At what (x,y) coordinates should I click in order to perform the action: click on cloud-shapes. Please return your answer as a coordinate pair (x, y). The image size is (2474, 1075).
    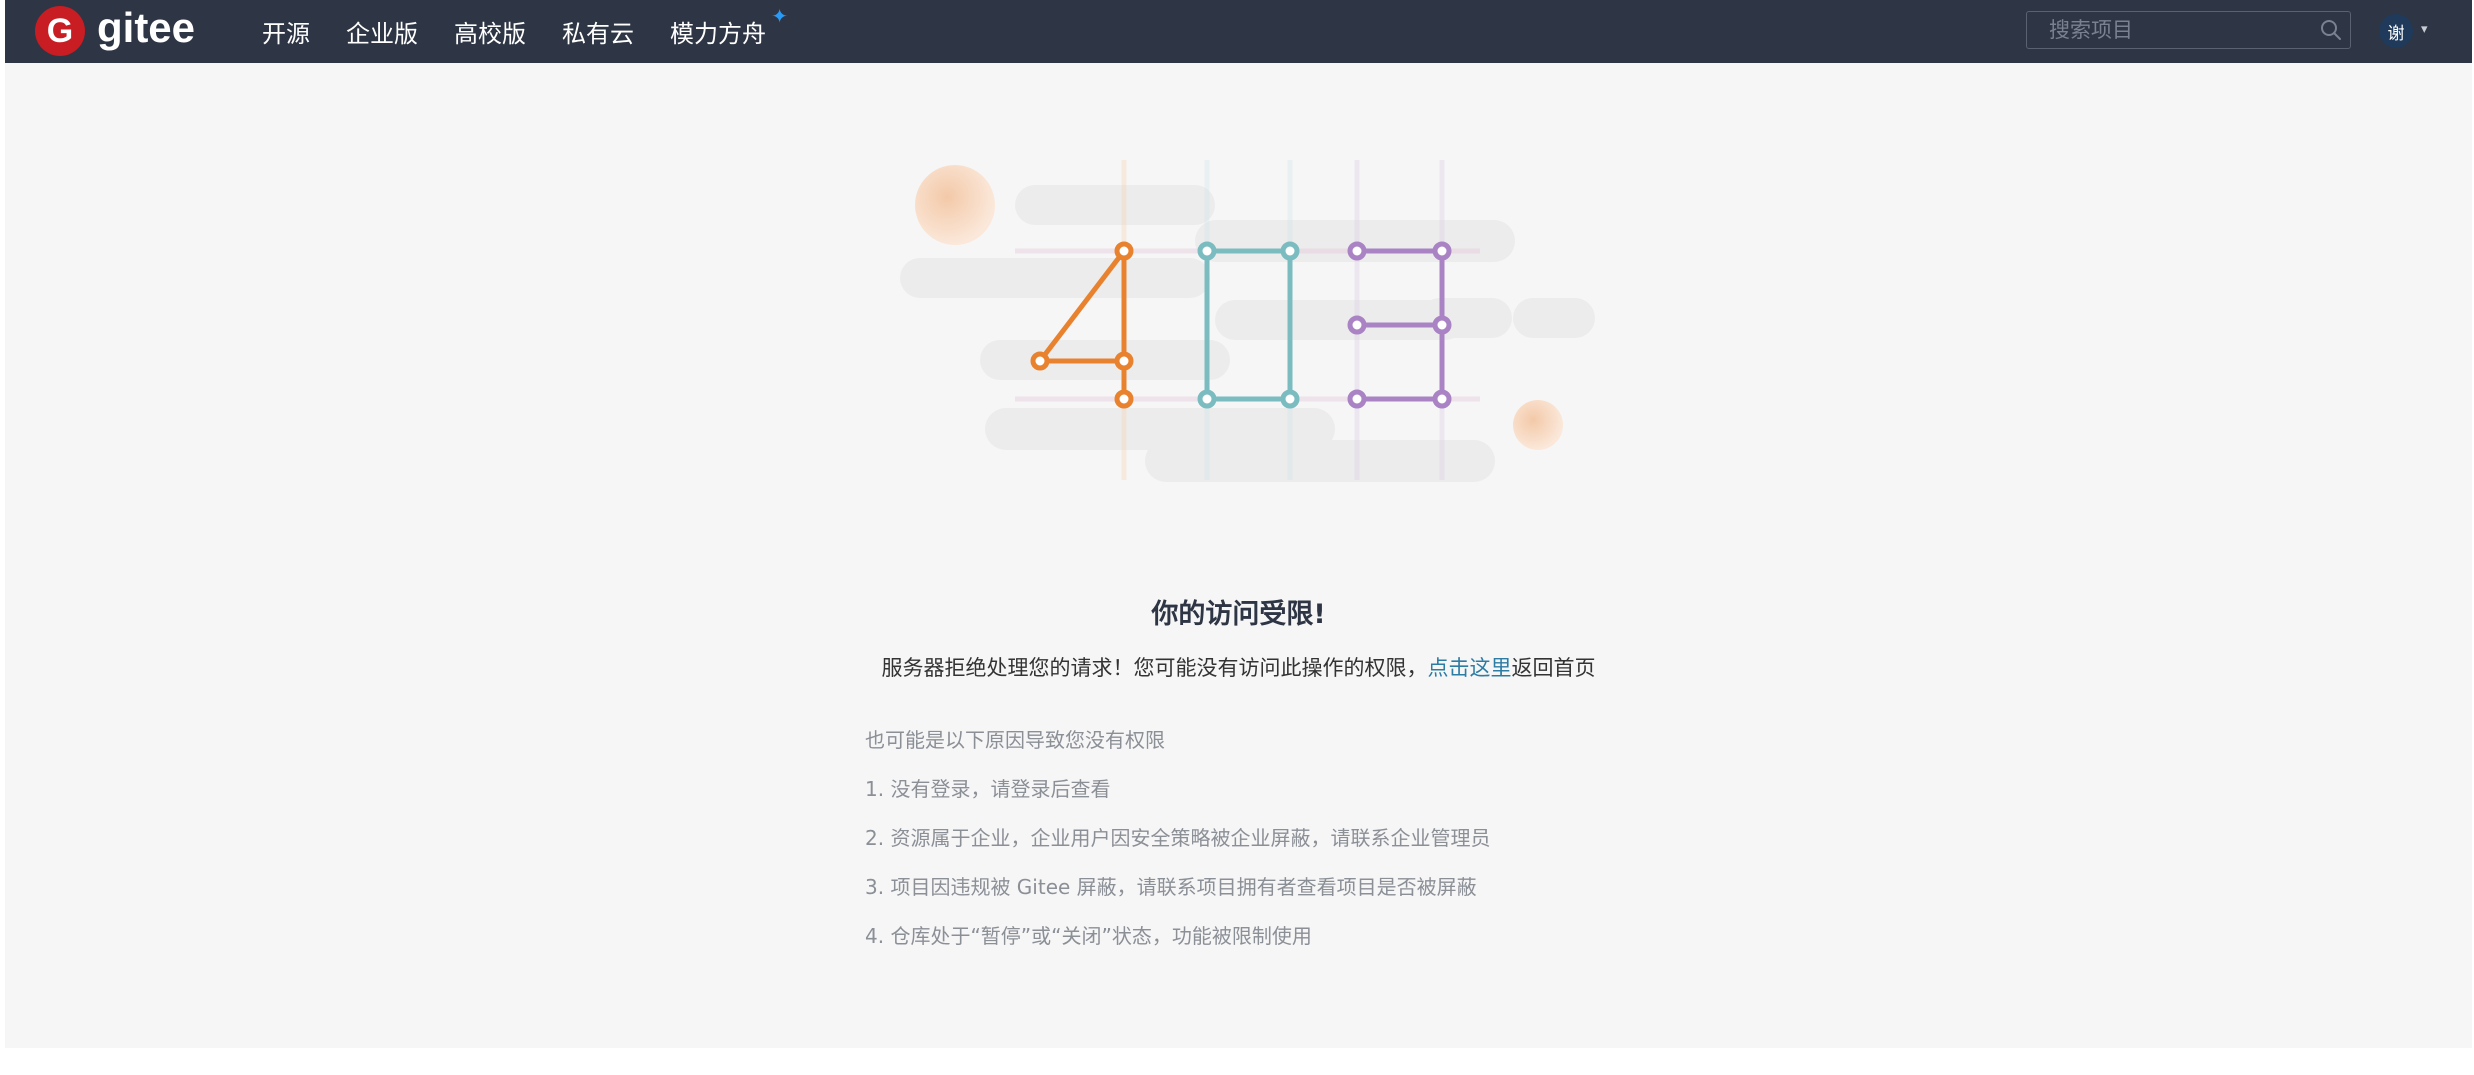
    Looking at the image, I should click on (1247, 333).